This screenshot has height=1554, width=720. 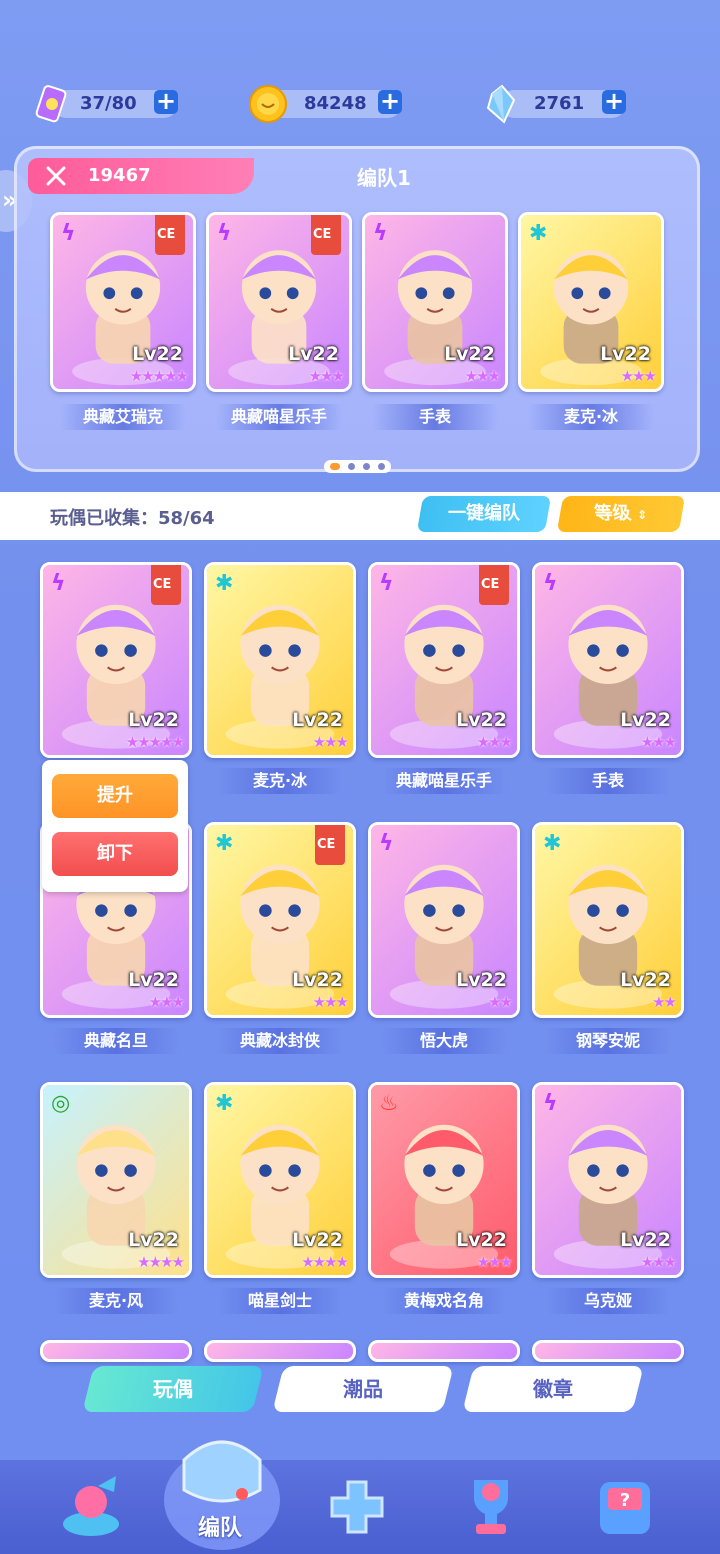 I want to click on tab-dolls: 玩偶, so click(x=173, y=1389).